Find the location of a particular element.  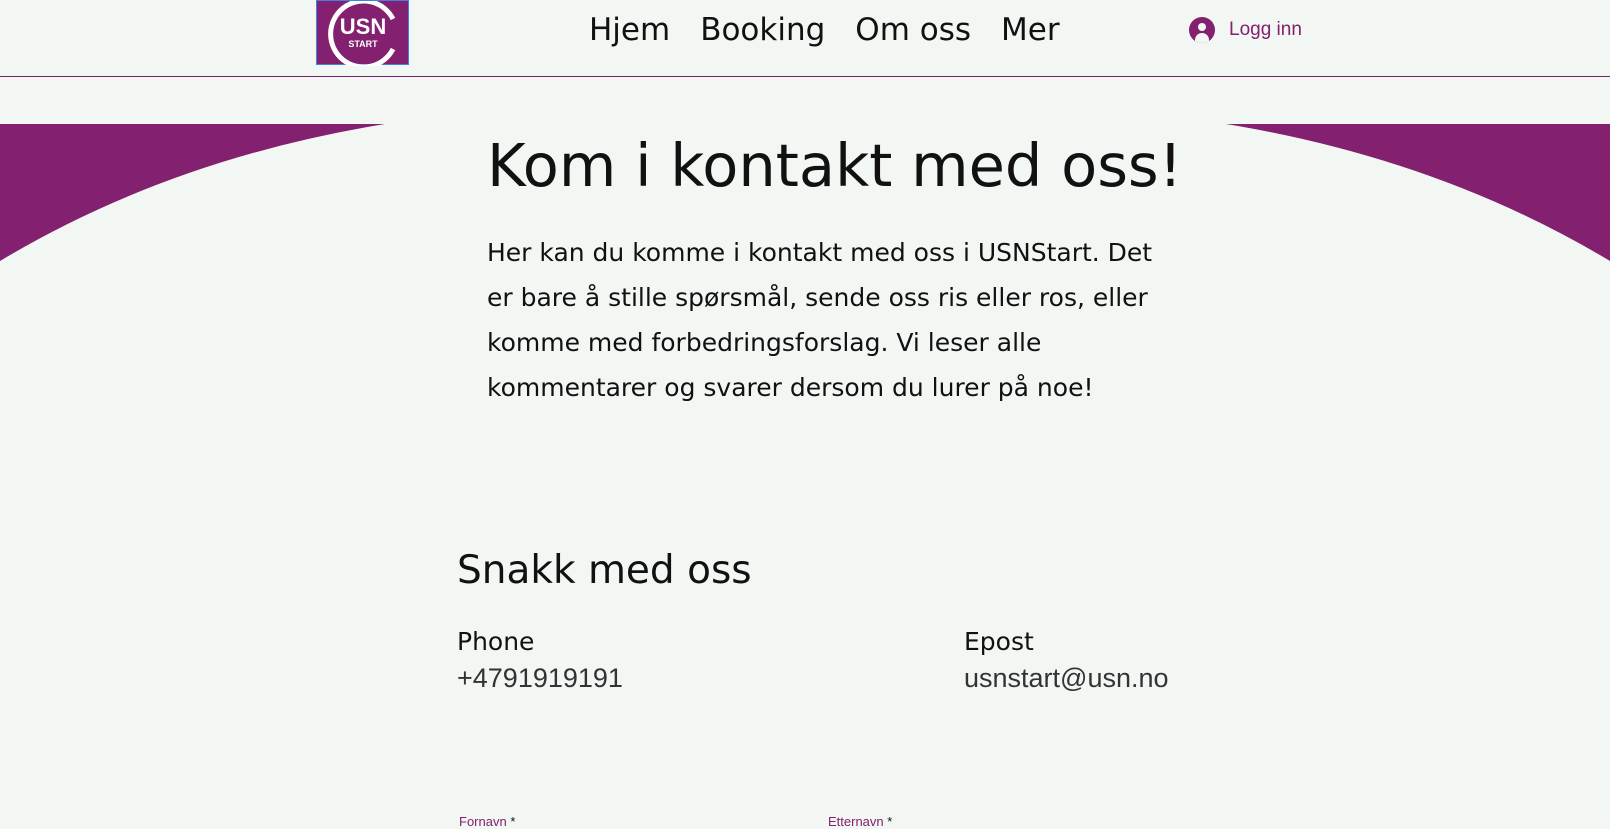

nav-item-booking: Booking is located at coordinates (762, 30).